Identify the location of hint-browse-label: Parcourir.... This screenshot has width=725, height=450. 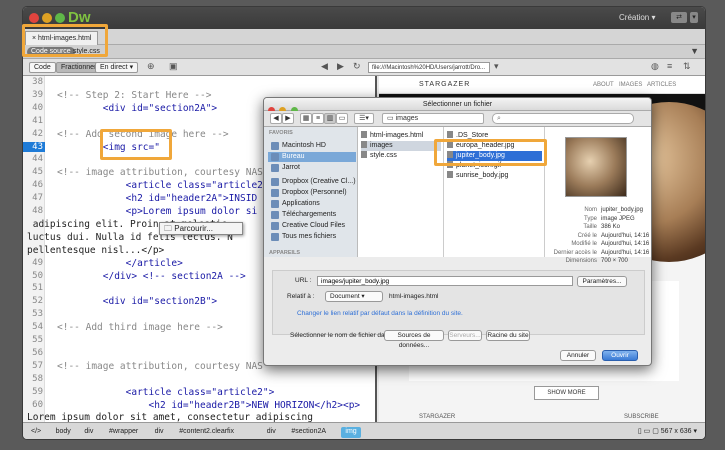
(193, 228).